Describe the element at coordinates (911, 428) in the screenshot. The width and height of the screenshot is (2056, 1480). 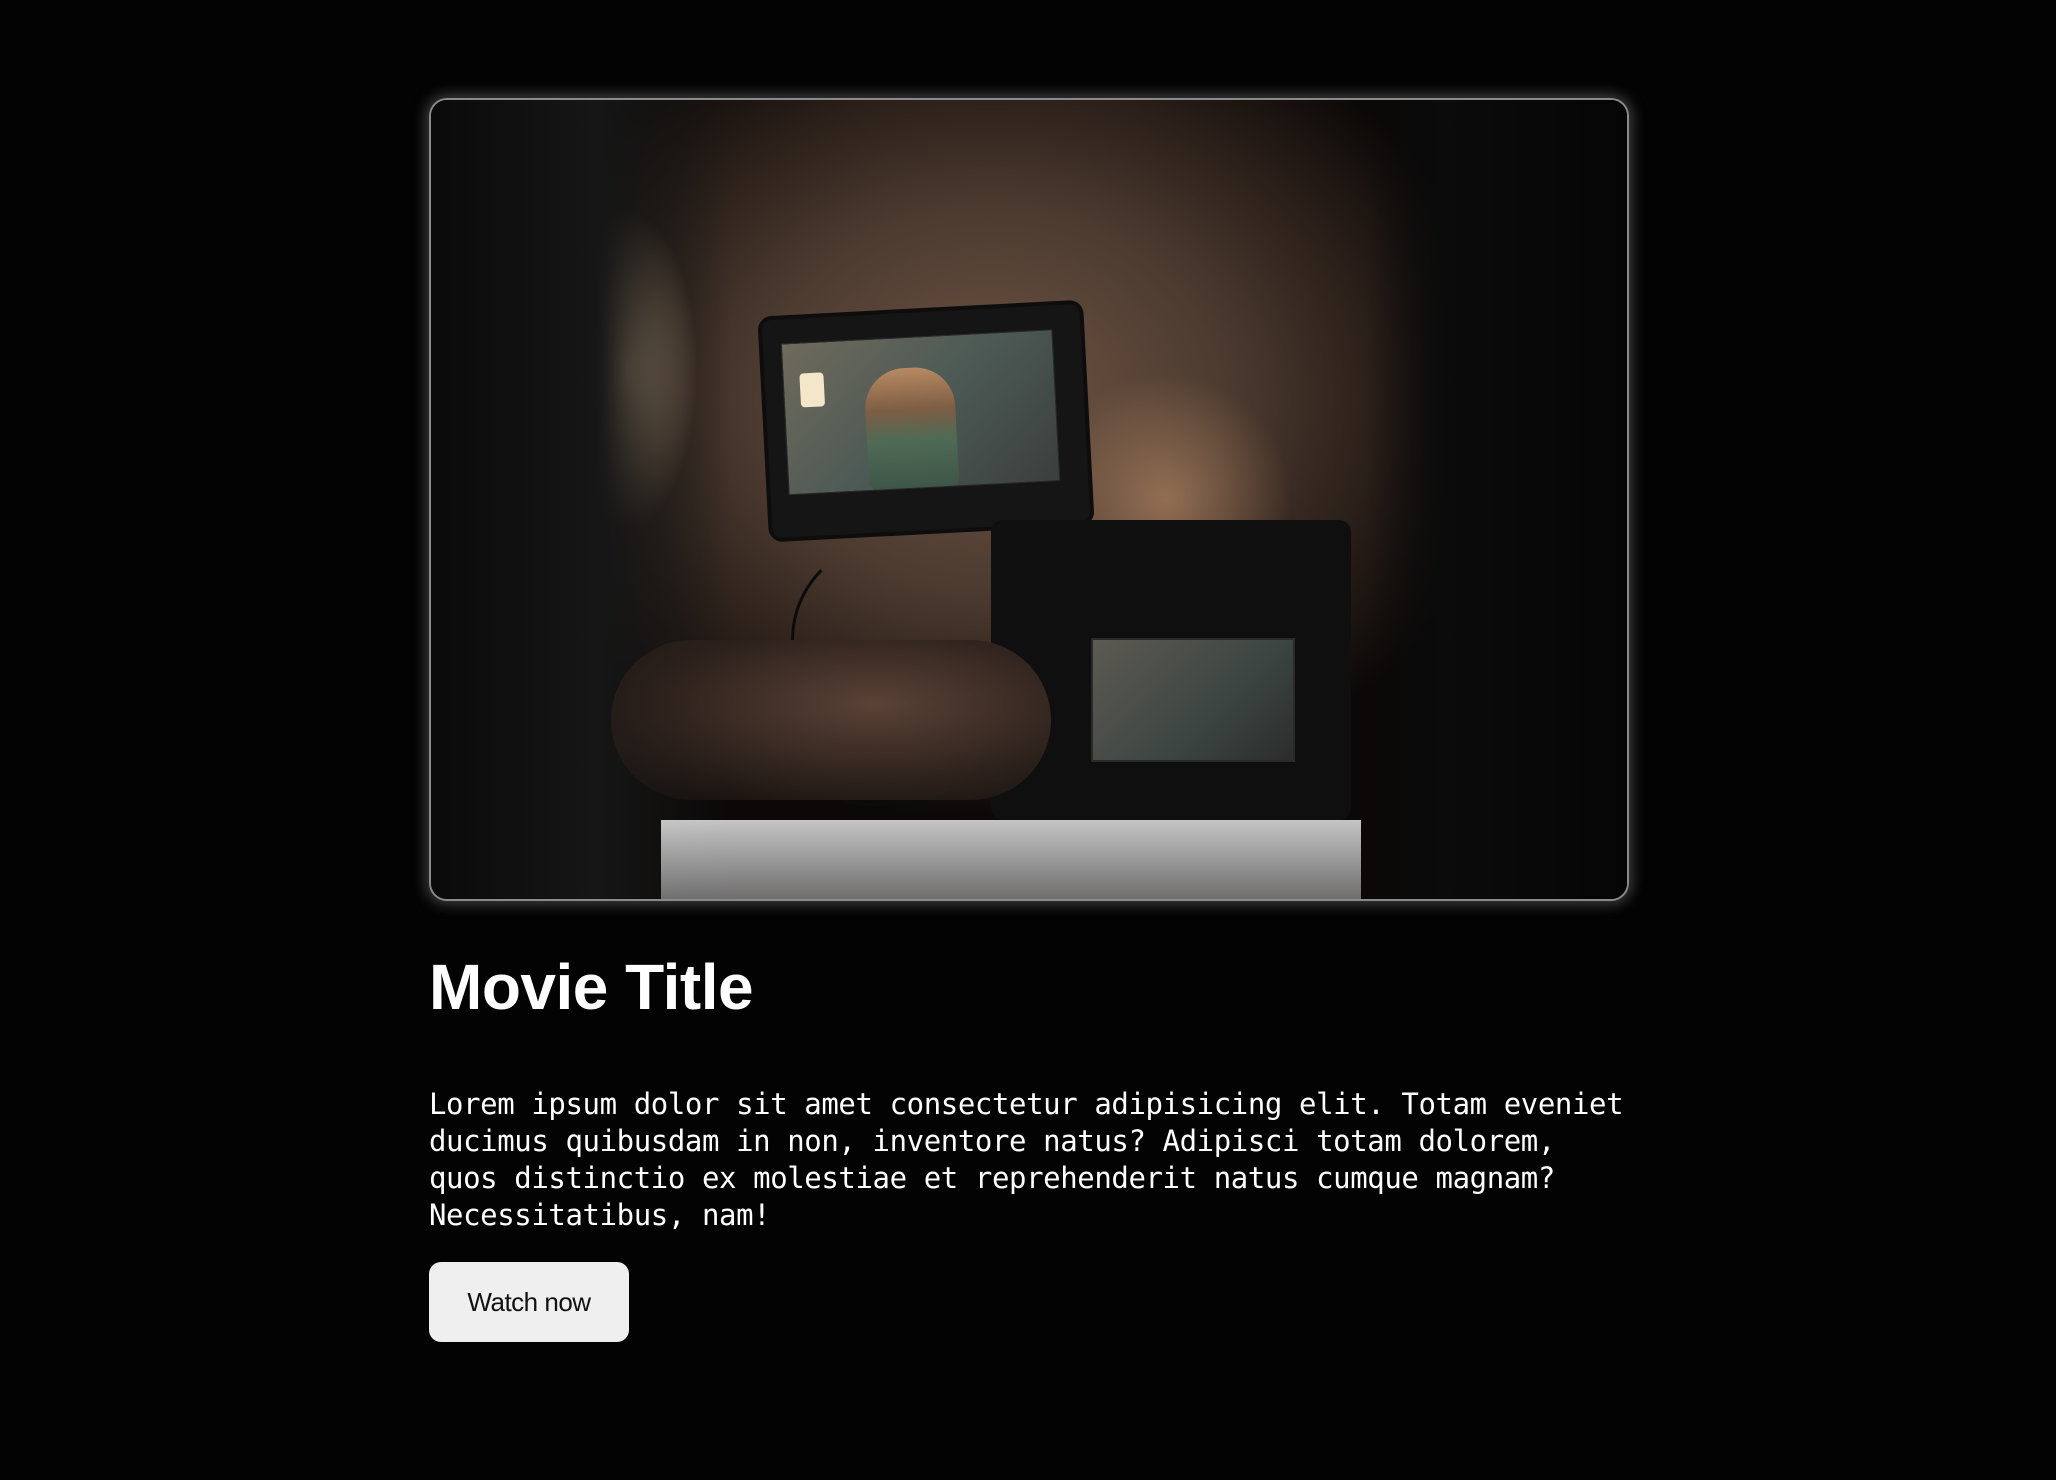
I see `hero-monitor-subject` at that location.